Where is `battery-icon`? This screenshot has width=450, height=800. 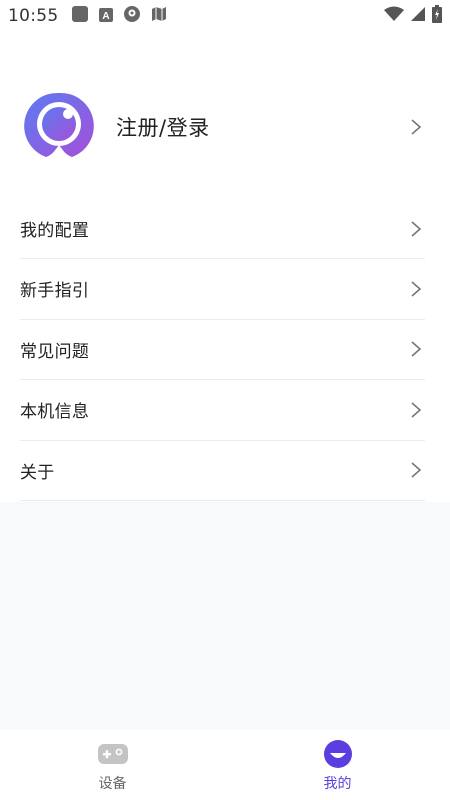 battery-icon is located at coordinates (437, 16).